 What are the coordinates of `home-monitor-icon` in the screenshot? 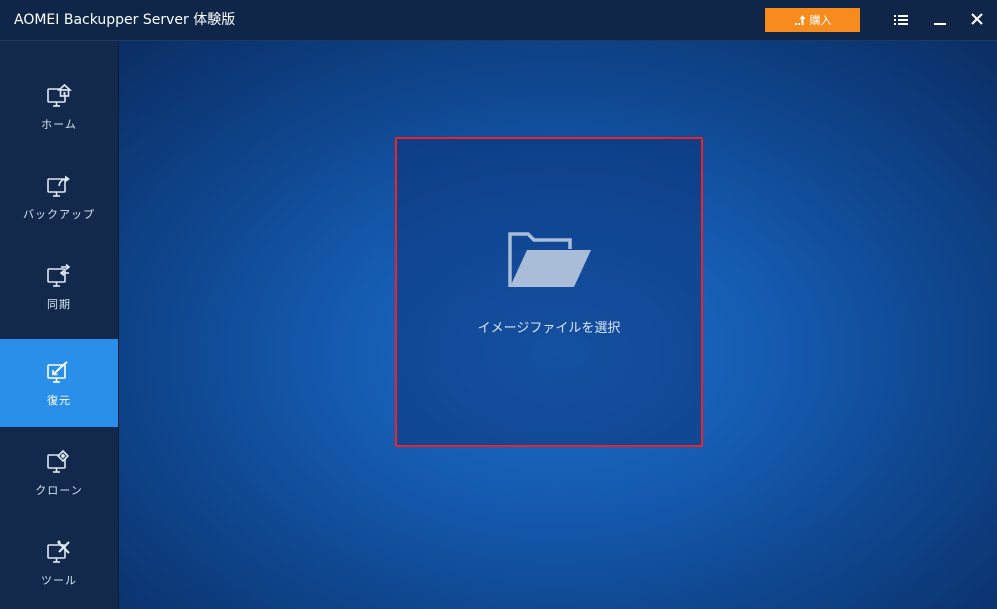 It's located at (59, 96).